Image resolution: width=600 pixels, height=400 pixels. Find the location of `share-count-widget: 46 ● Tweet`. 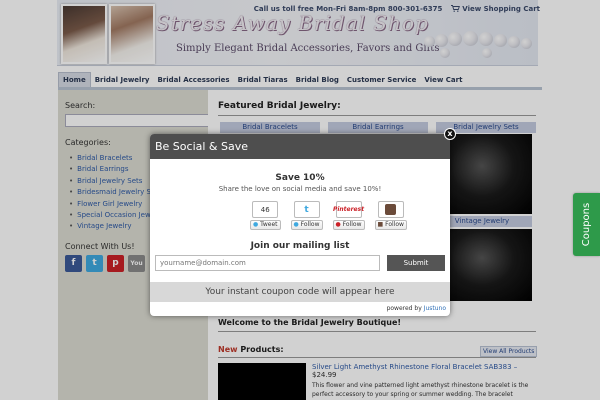

share-count-widget: 46 ● Tweet is located at coordinates (265, 215).